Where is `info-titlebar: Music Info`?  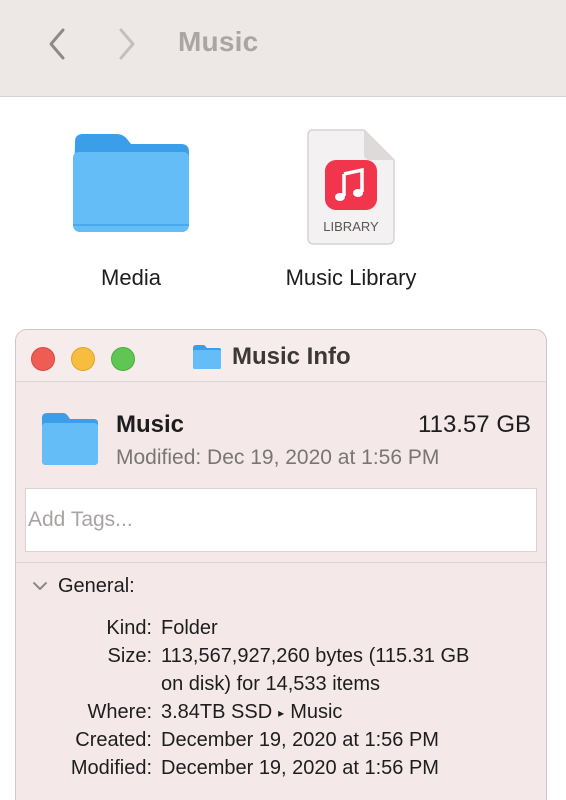 info-titlebar: Music Info is located at coordinates (281, 356).